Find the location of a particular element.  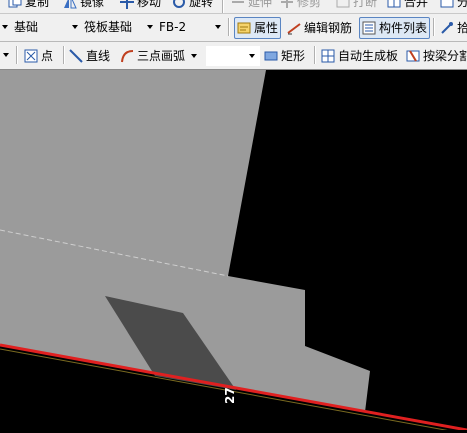

component-toolbar: 基础 筏板基础 FB-2 属性 编辑钢筋 构件列表 拾 is located at coordinates (233, 28).